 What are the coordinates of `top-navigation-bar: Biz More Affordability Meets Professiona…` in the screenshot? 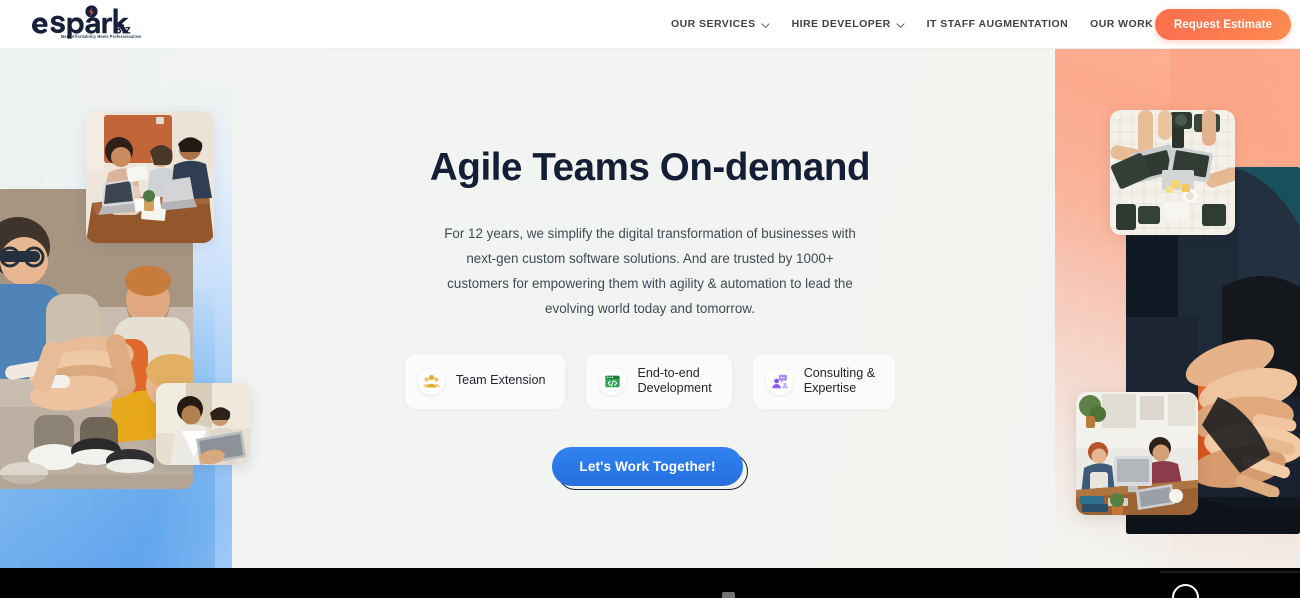 It's located at (650, 24).